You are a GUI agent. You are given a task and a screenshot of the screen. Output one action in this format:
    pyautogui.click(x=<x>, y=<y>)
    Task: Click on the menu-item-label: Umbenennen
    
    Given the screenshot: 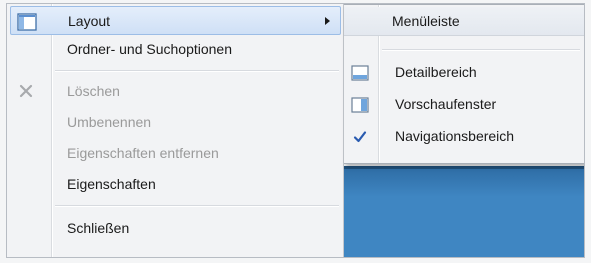 What is the action you would take?
    pyautogui.click(x=109, y=121)
    